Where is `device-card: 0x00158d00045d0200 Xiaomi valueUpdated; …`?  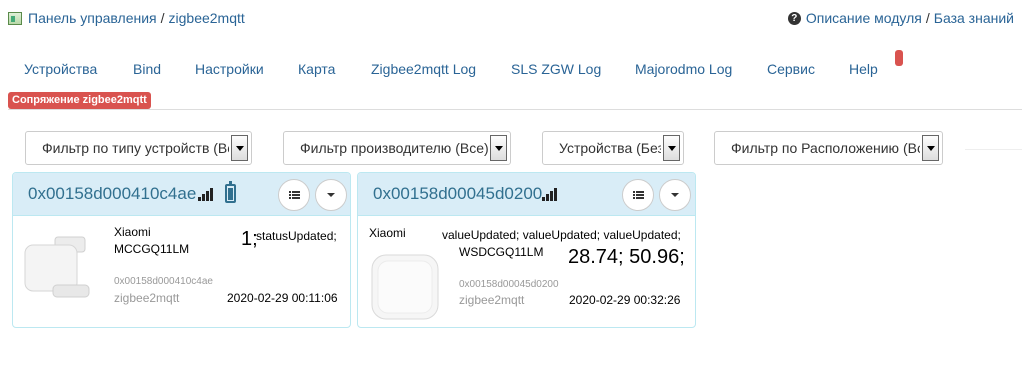 device-card: 0x00158d00045d0200 Xiaomi valueUpdated; … is located at coordinates (526, 250).